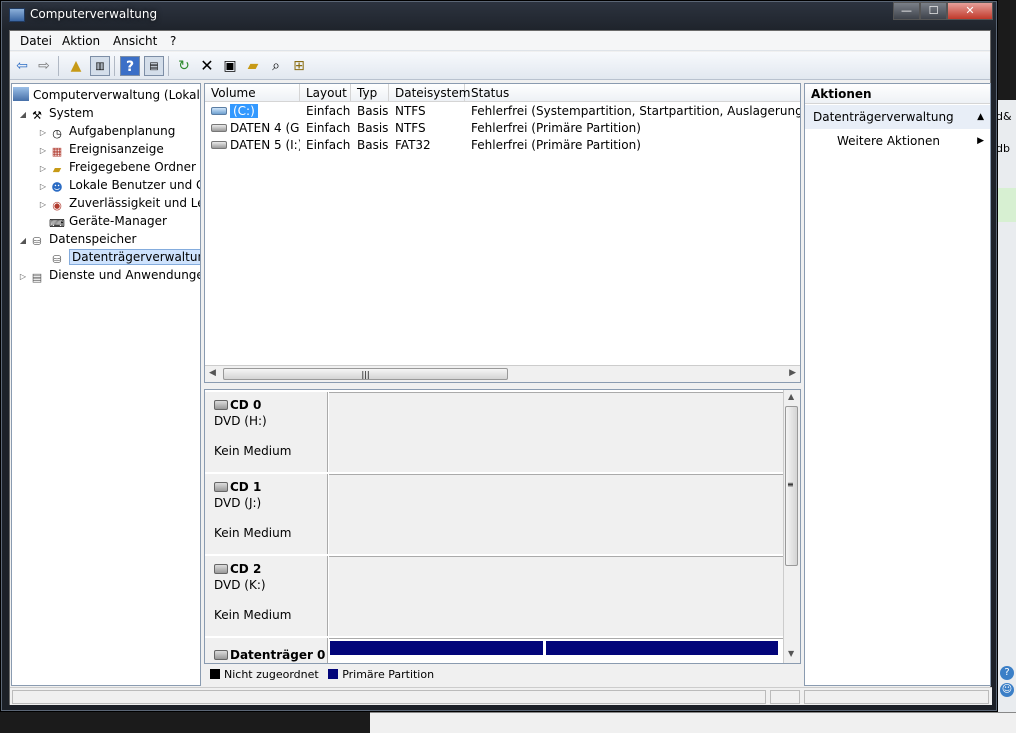 The image size is (1016, 733). I want to click on collapse-icon: ▲, so click(980, 117).